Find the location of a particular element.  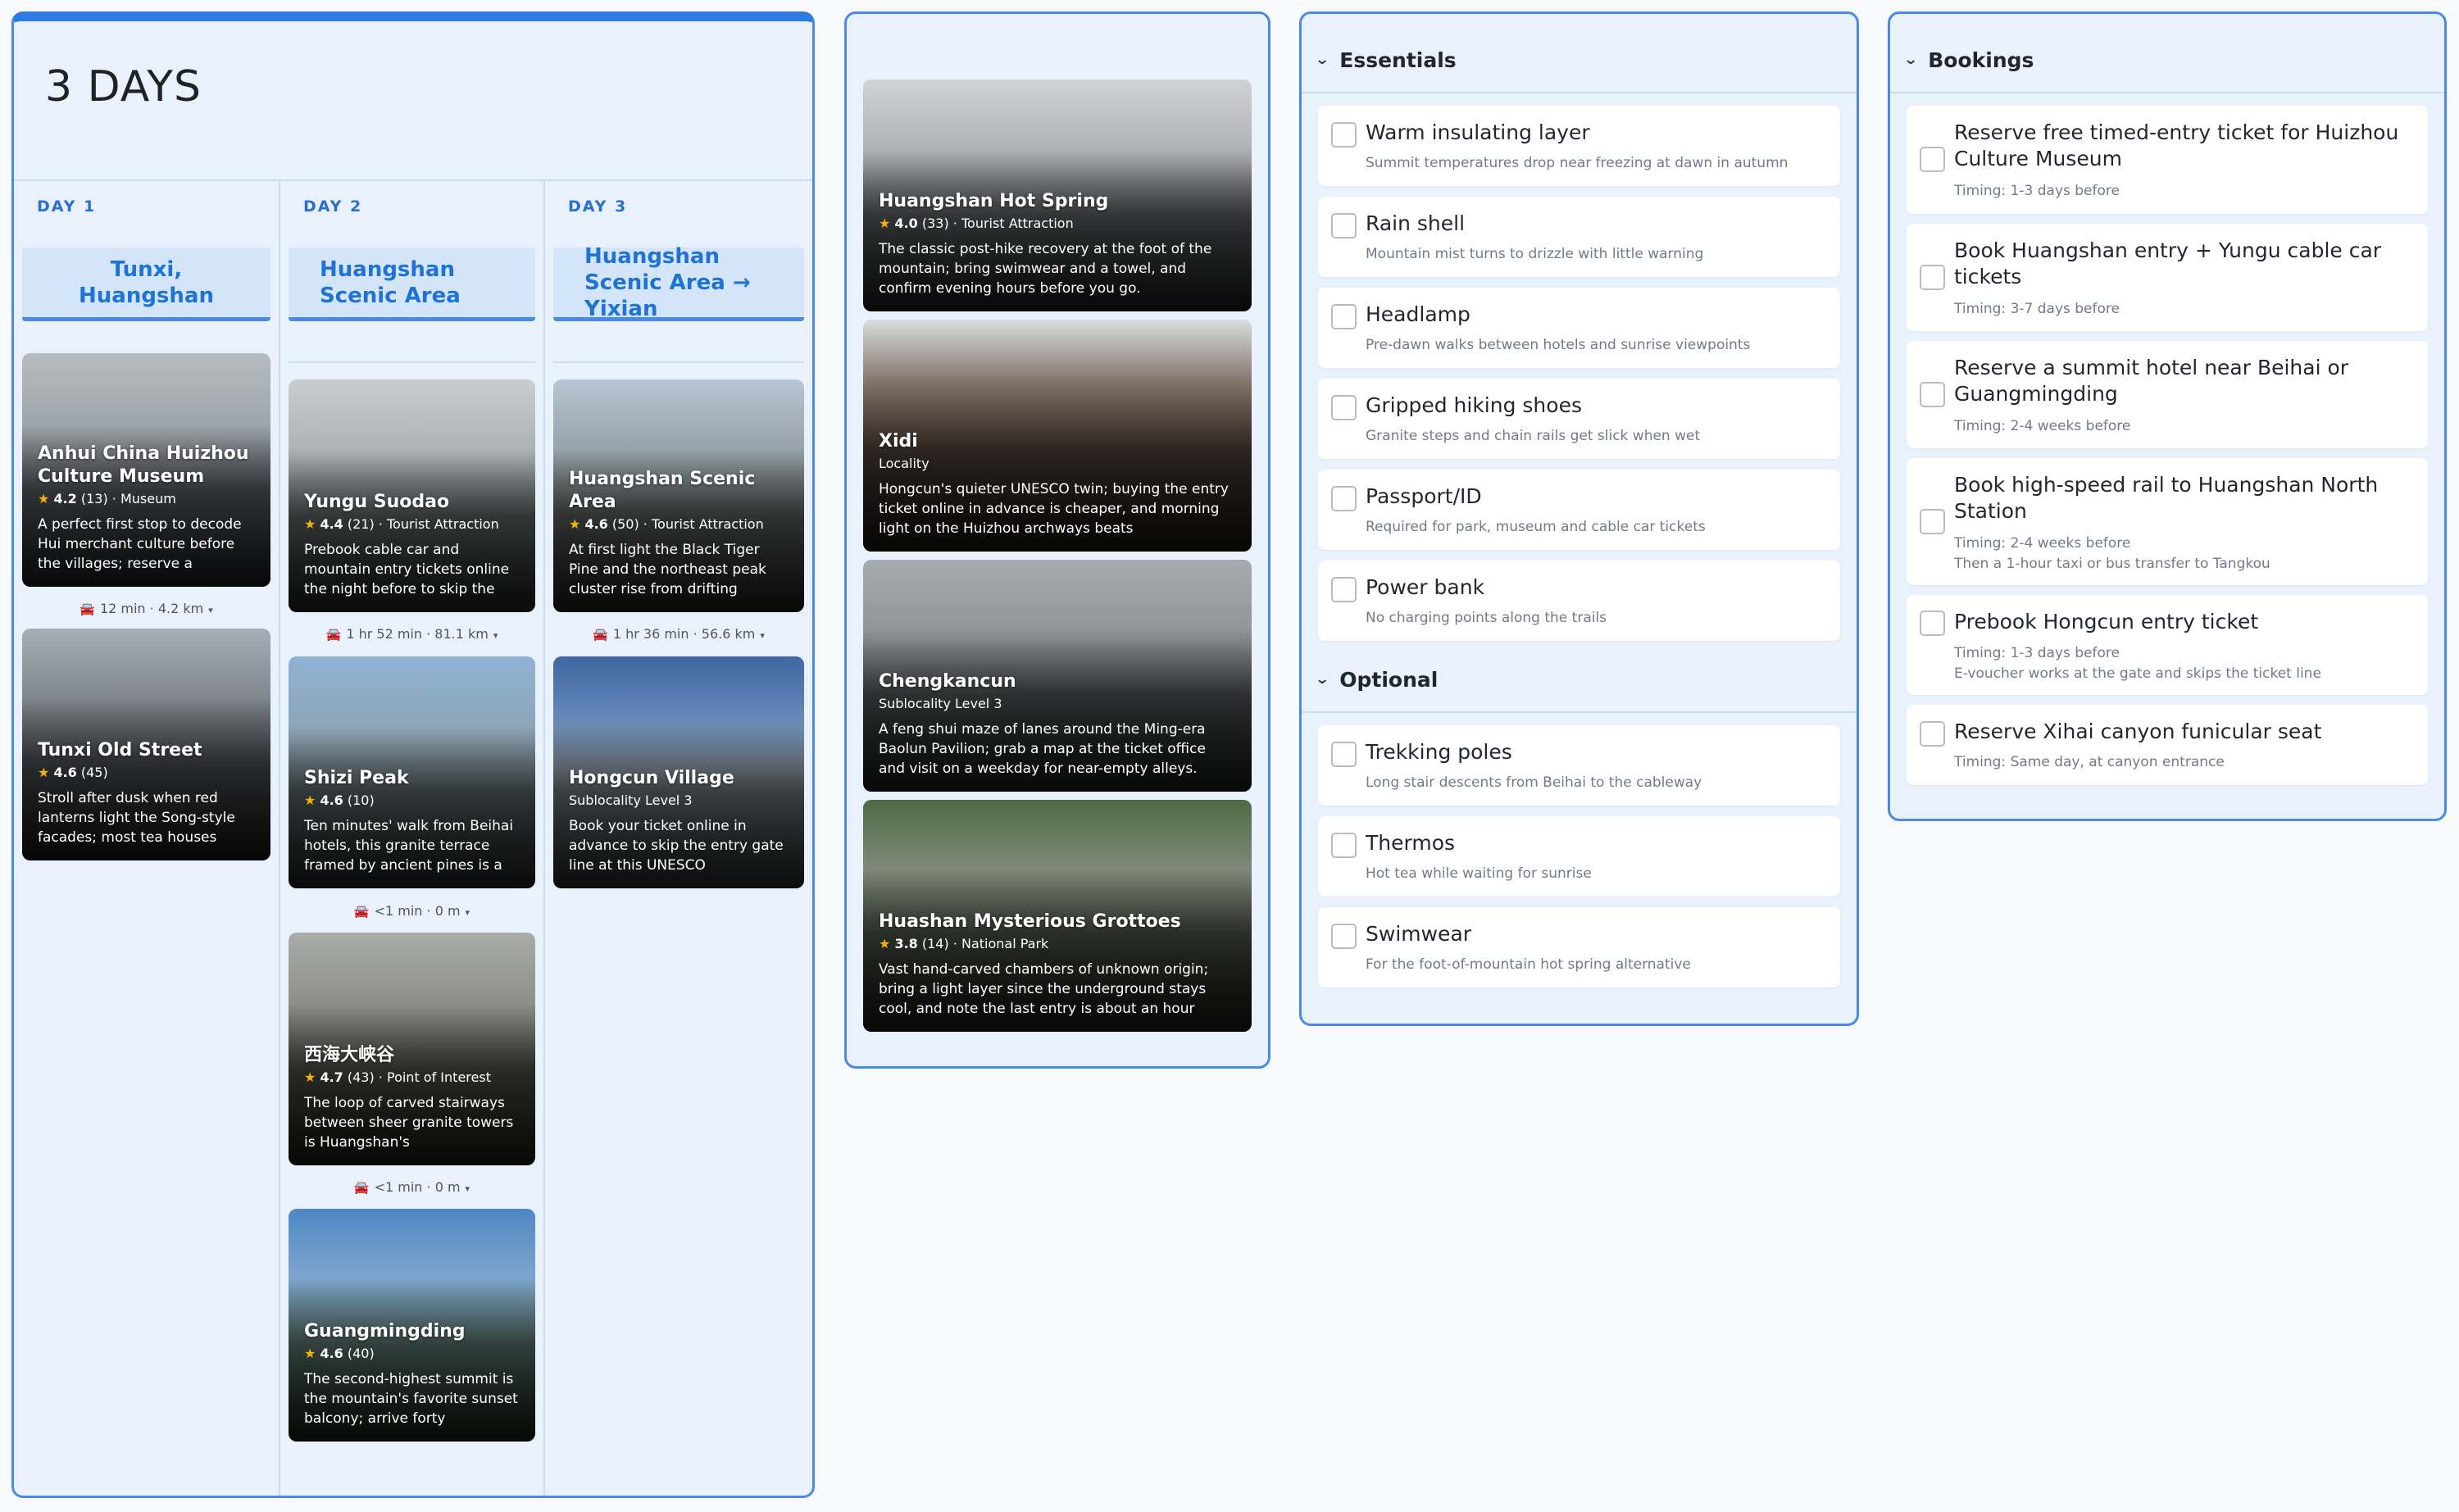

travel-segment: 🚘 1 hr 52 min · 81.1 km ▾ is located at coordinates (411, 634).